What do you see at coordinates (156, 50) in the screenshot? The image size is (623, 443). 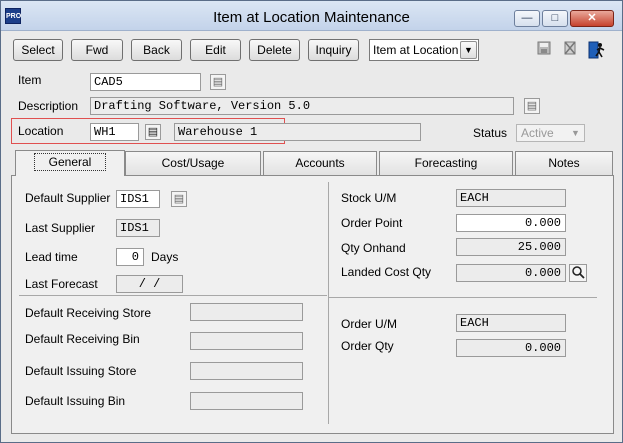 I see `back-button: Back` at bounding box center [156, 50].